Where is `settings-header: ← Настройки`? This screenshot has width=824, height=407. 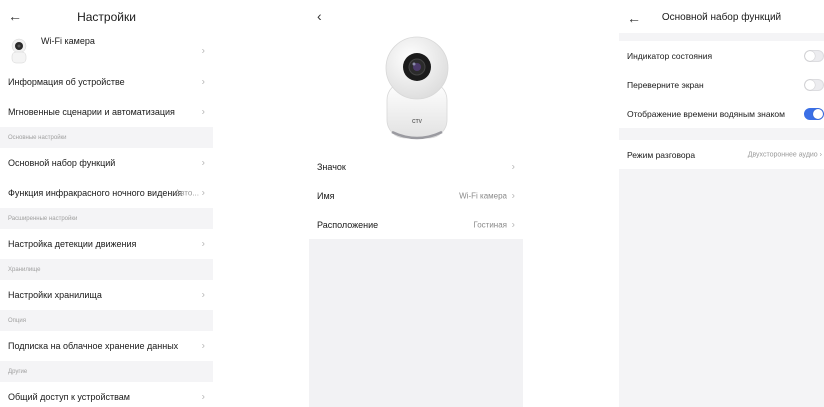
settings-header: ← Настройки is located at coordinates (106, 17).